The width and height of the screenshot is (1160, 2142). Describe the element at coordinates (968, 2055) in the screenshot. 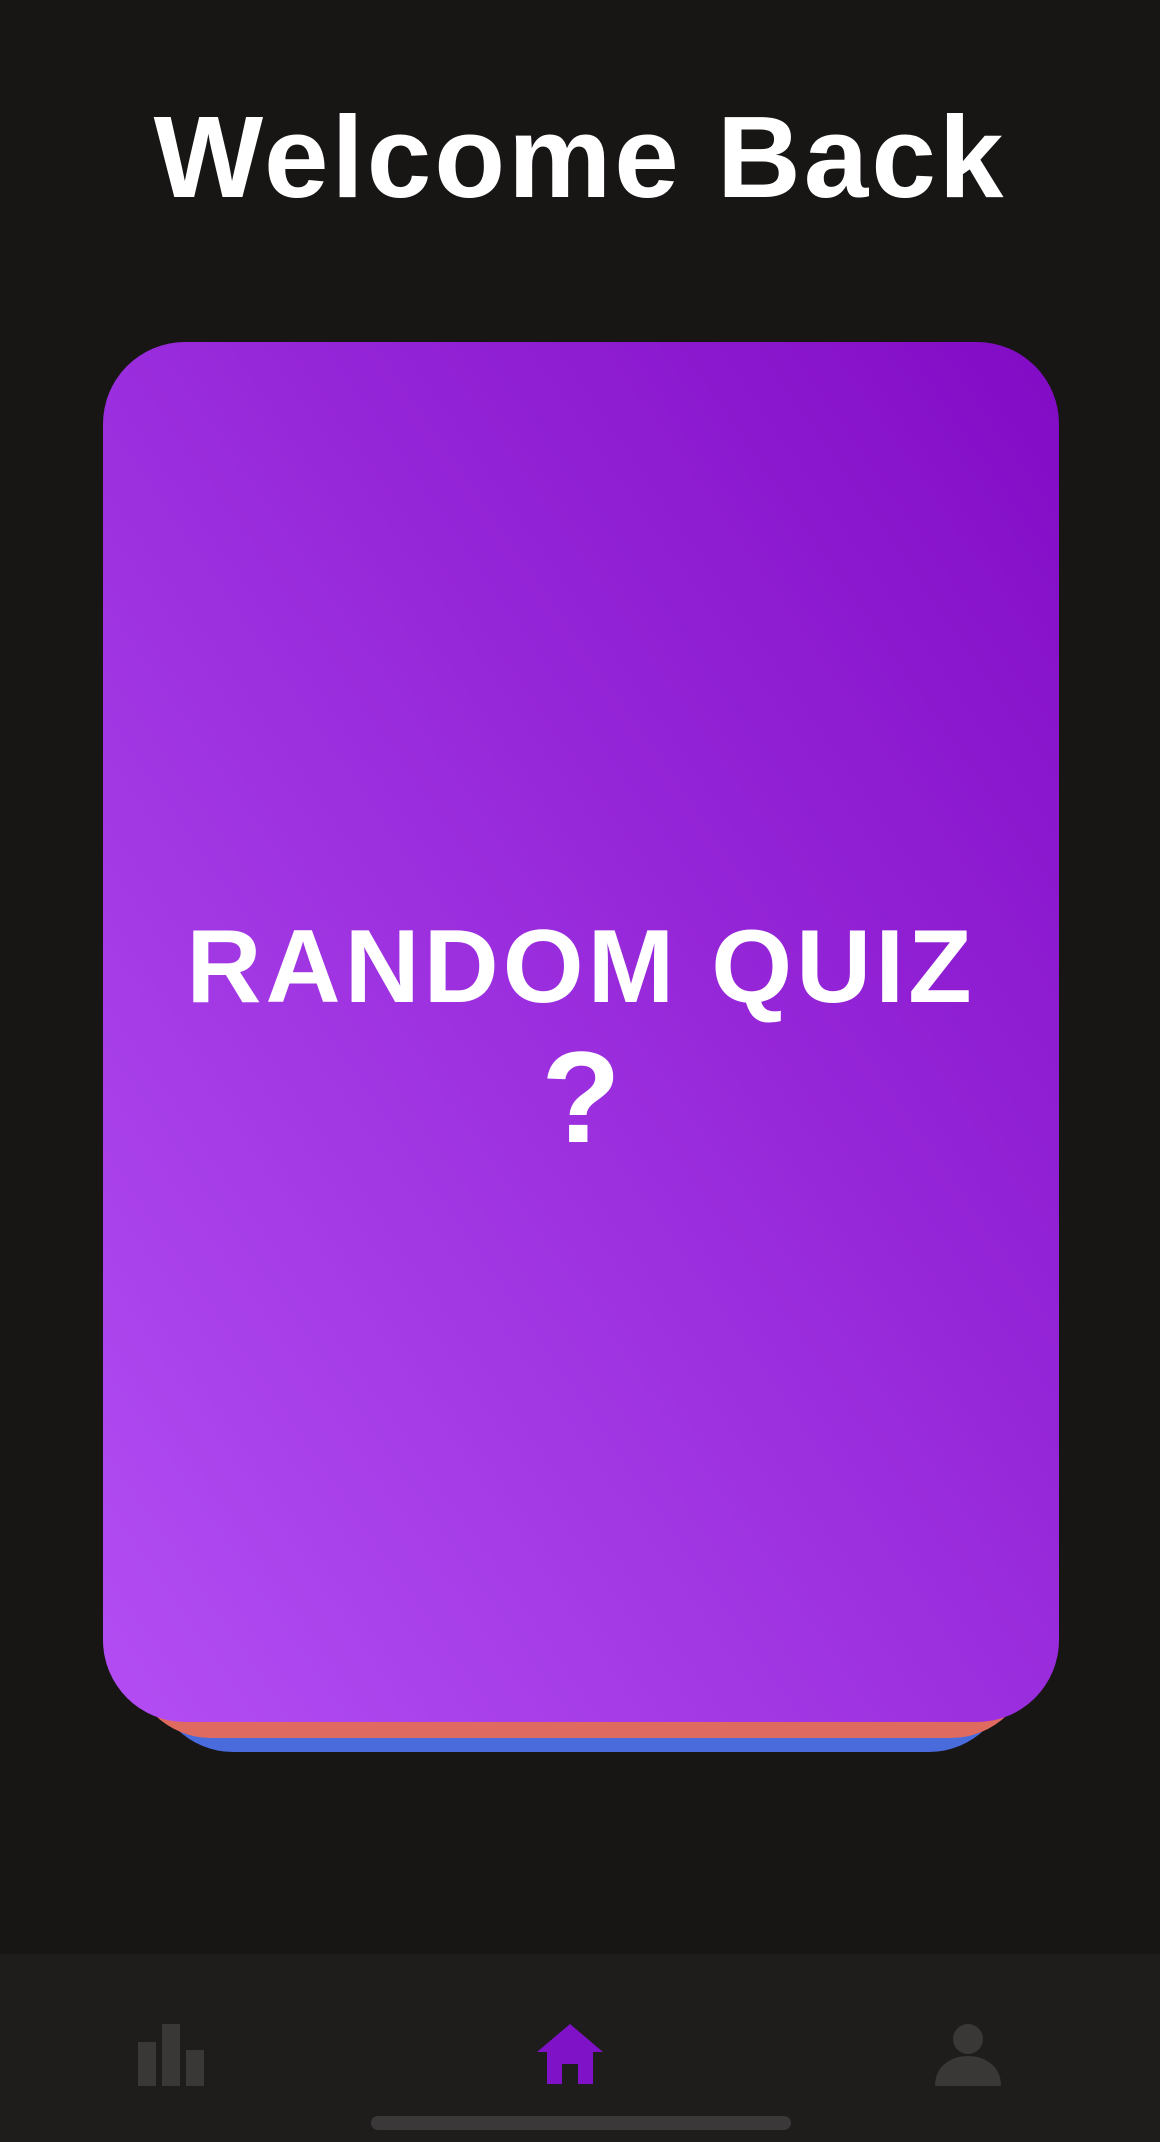

I see `person-icon` at that location.